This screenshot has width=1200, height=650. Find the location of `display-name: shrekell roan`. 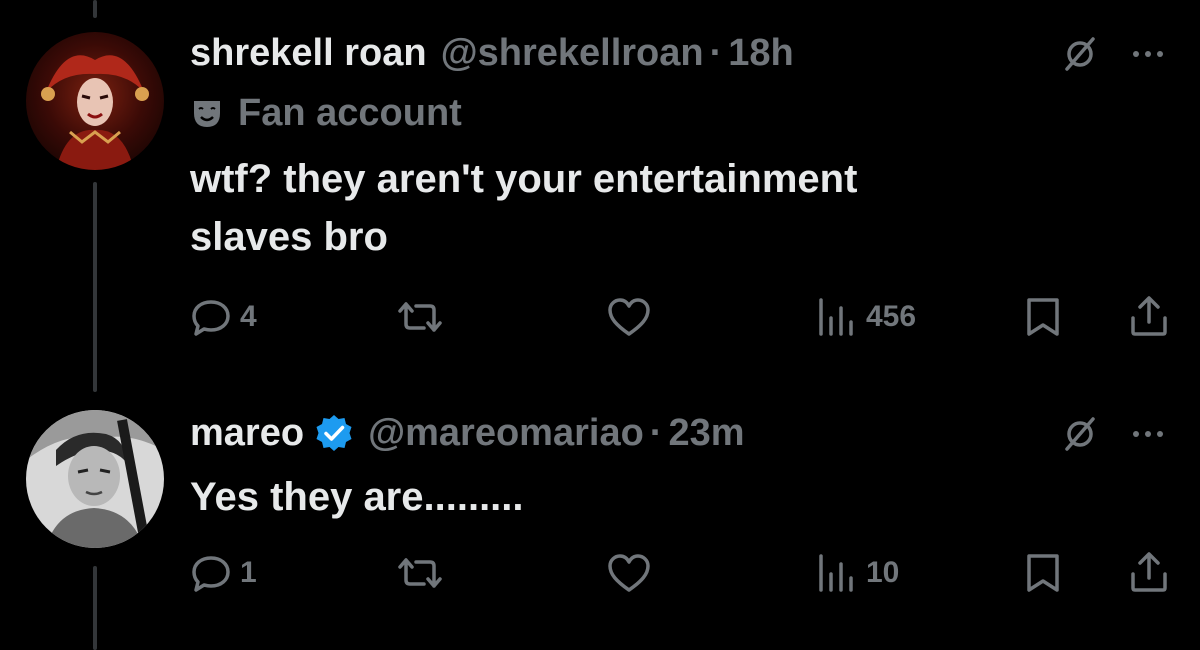

display-name: shrekell roan is located at coordinates (308, 53).